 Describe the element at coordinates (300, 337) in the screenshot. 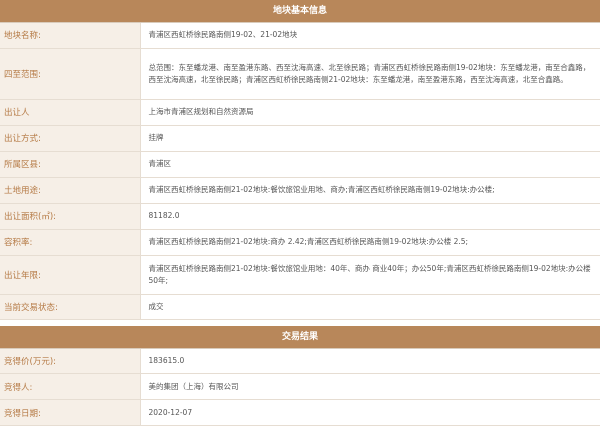

I see `section-header-transaction-result: 交易结果` at that location.